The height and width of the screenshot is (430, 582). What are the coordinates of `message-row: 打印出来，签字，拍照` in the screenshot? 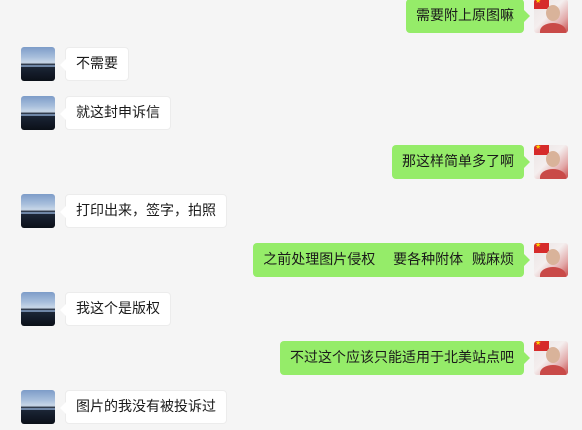 It's located at (291, 214).